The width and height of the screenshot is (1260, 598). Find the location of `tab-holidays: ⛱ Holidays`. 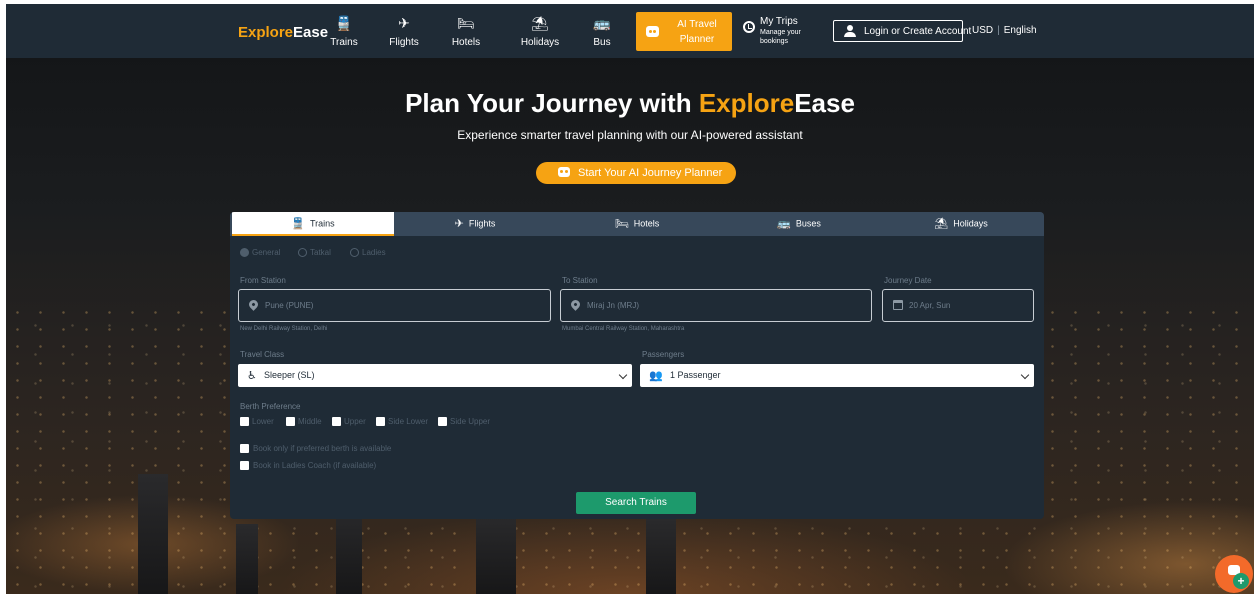

tab-holidays: ⛱ Holidays is located at coordinates (961, 224).